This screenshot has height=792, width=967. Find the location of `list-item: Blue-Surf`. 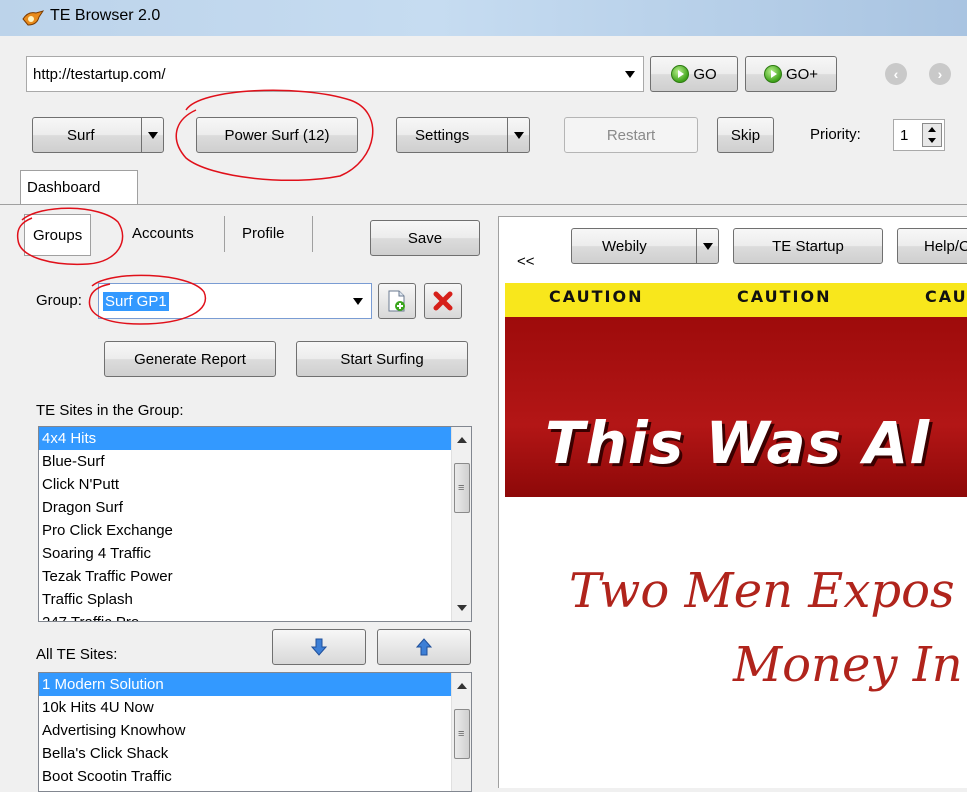

list-item: Blue-Surf is located at coordinates (255, 461).